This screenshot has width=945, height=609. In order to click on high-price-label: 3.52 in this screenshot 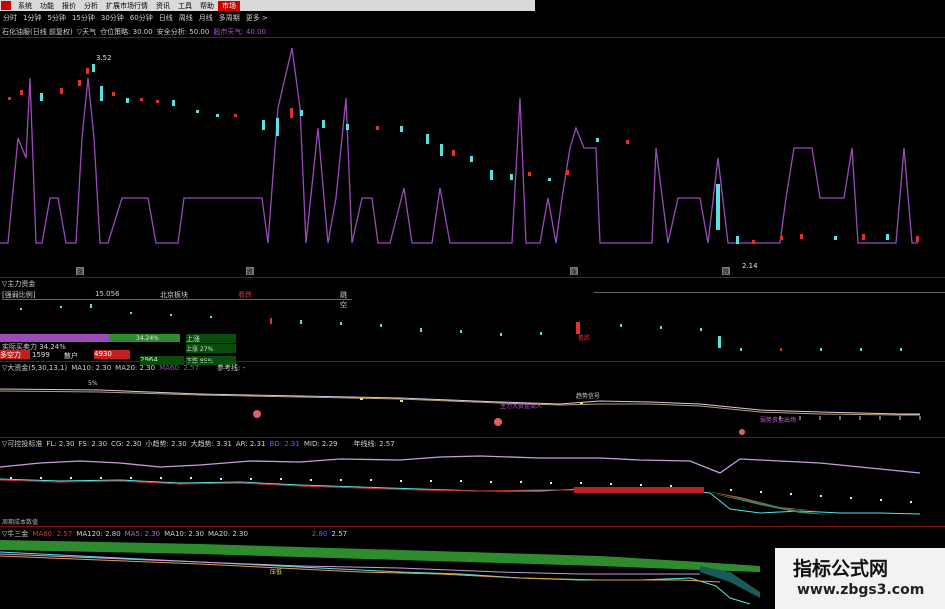, I will do `click(104, 58)`.